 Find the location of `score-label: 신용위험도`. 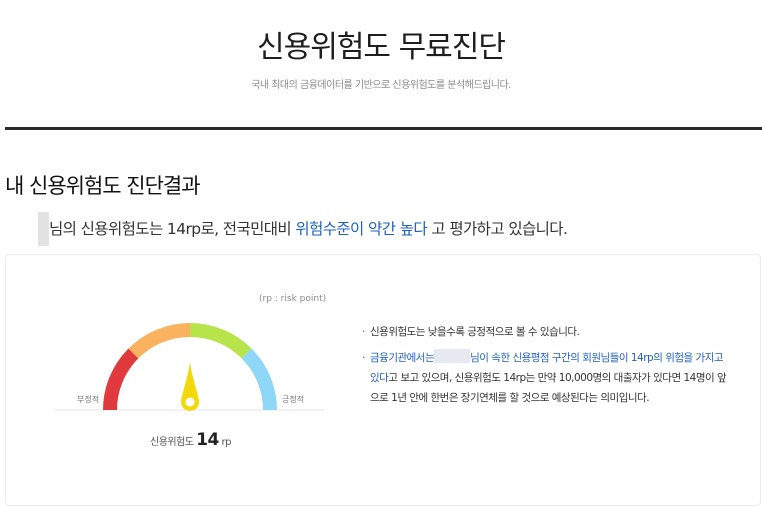

score-label: 신용위험도 is located at coordinates (172, 442).